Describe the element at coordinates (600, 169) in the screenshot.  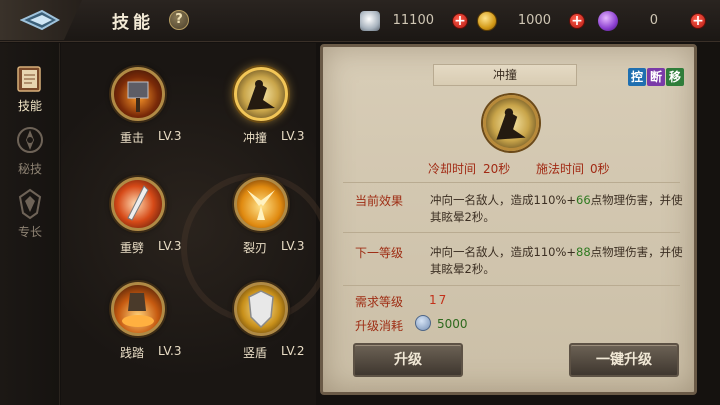
I see `cast-time-value: 0秒` at that location.